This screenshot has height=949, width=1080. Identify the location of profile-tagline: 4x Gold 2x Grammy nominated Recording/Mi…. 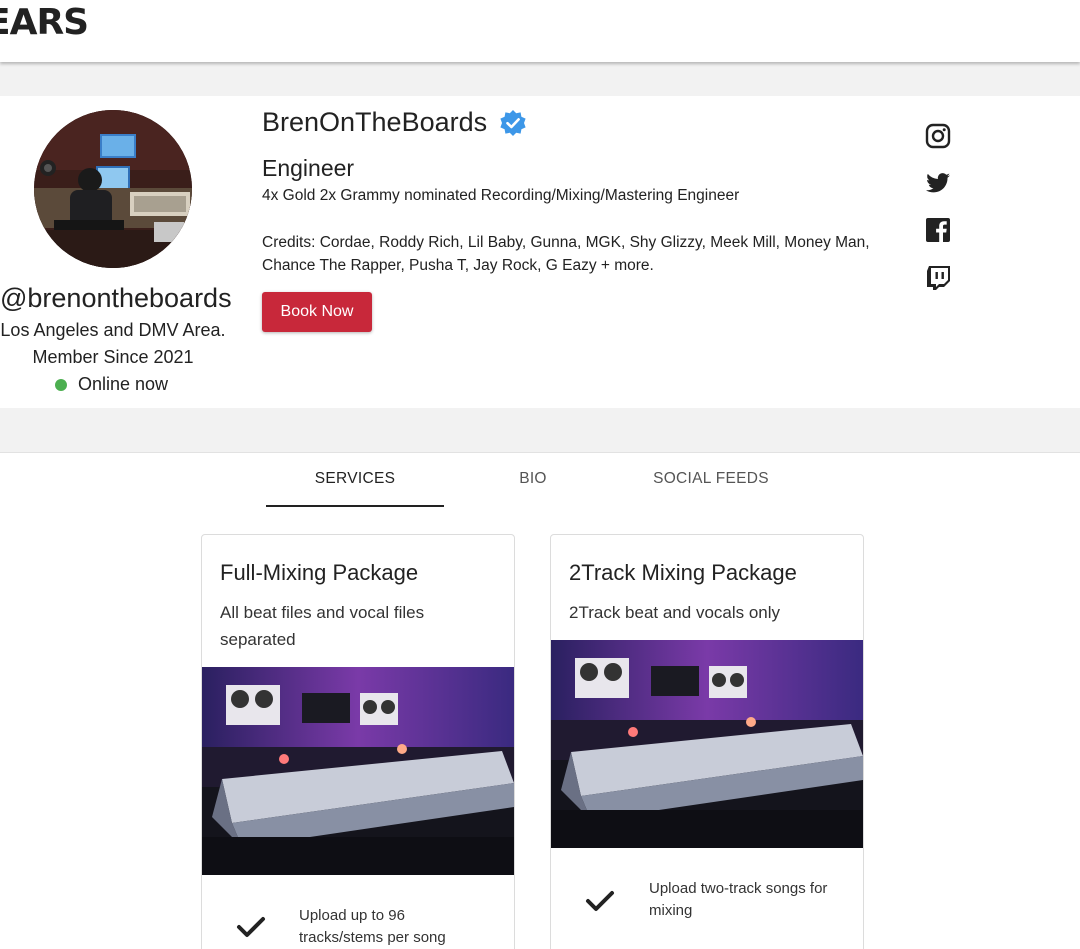
(501, 195).